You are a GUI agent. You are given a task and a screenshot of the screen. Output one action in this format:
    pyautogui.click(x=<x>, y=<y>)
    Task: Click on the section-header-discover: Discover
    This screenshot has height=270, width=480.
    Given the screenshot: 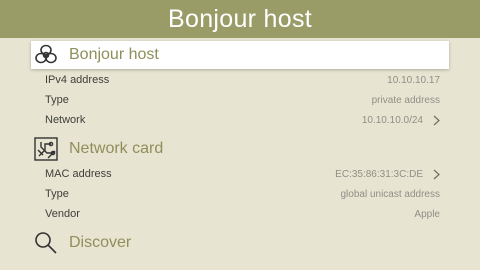 What is the action you would take?
    pyautogui.click(x=240, y=243)
    